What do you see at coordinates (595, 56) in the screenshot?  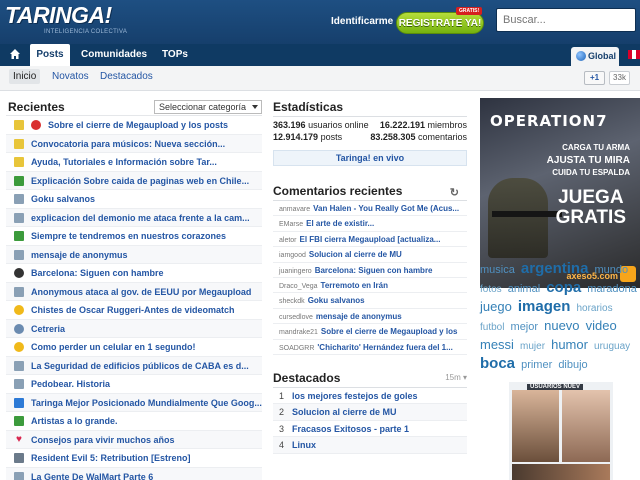 I see `global-selector: Global` at bounding box center [595, 56].